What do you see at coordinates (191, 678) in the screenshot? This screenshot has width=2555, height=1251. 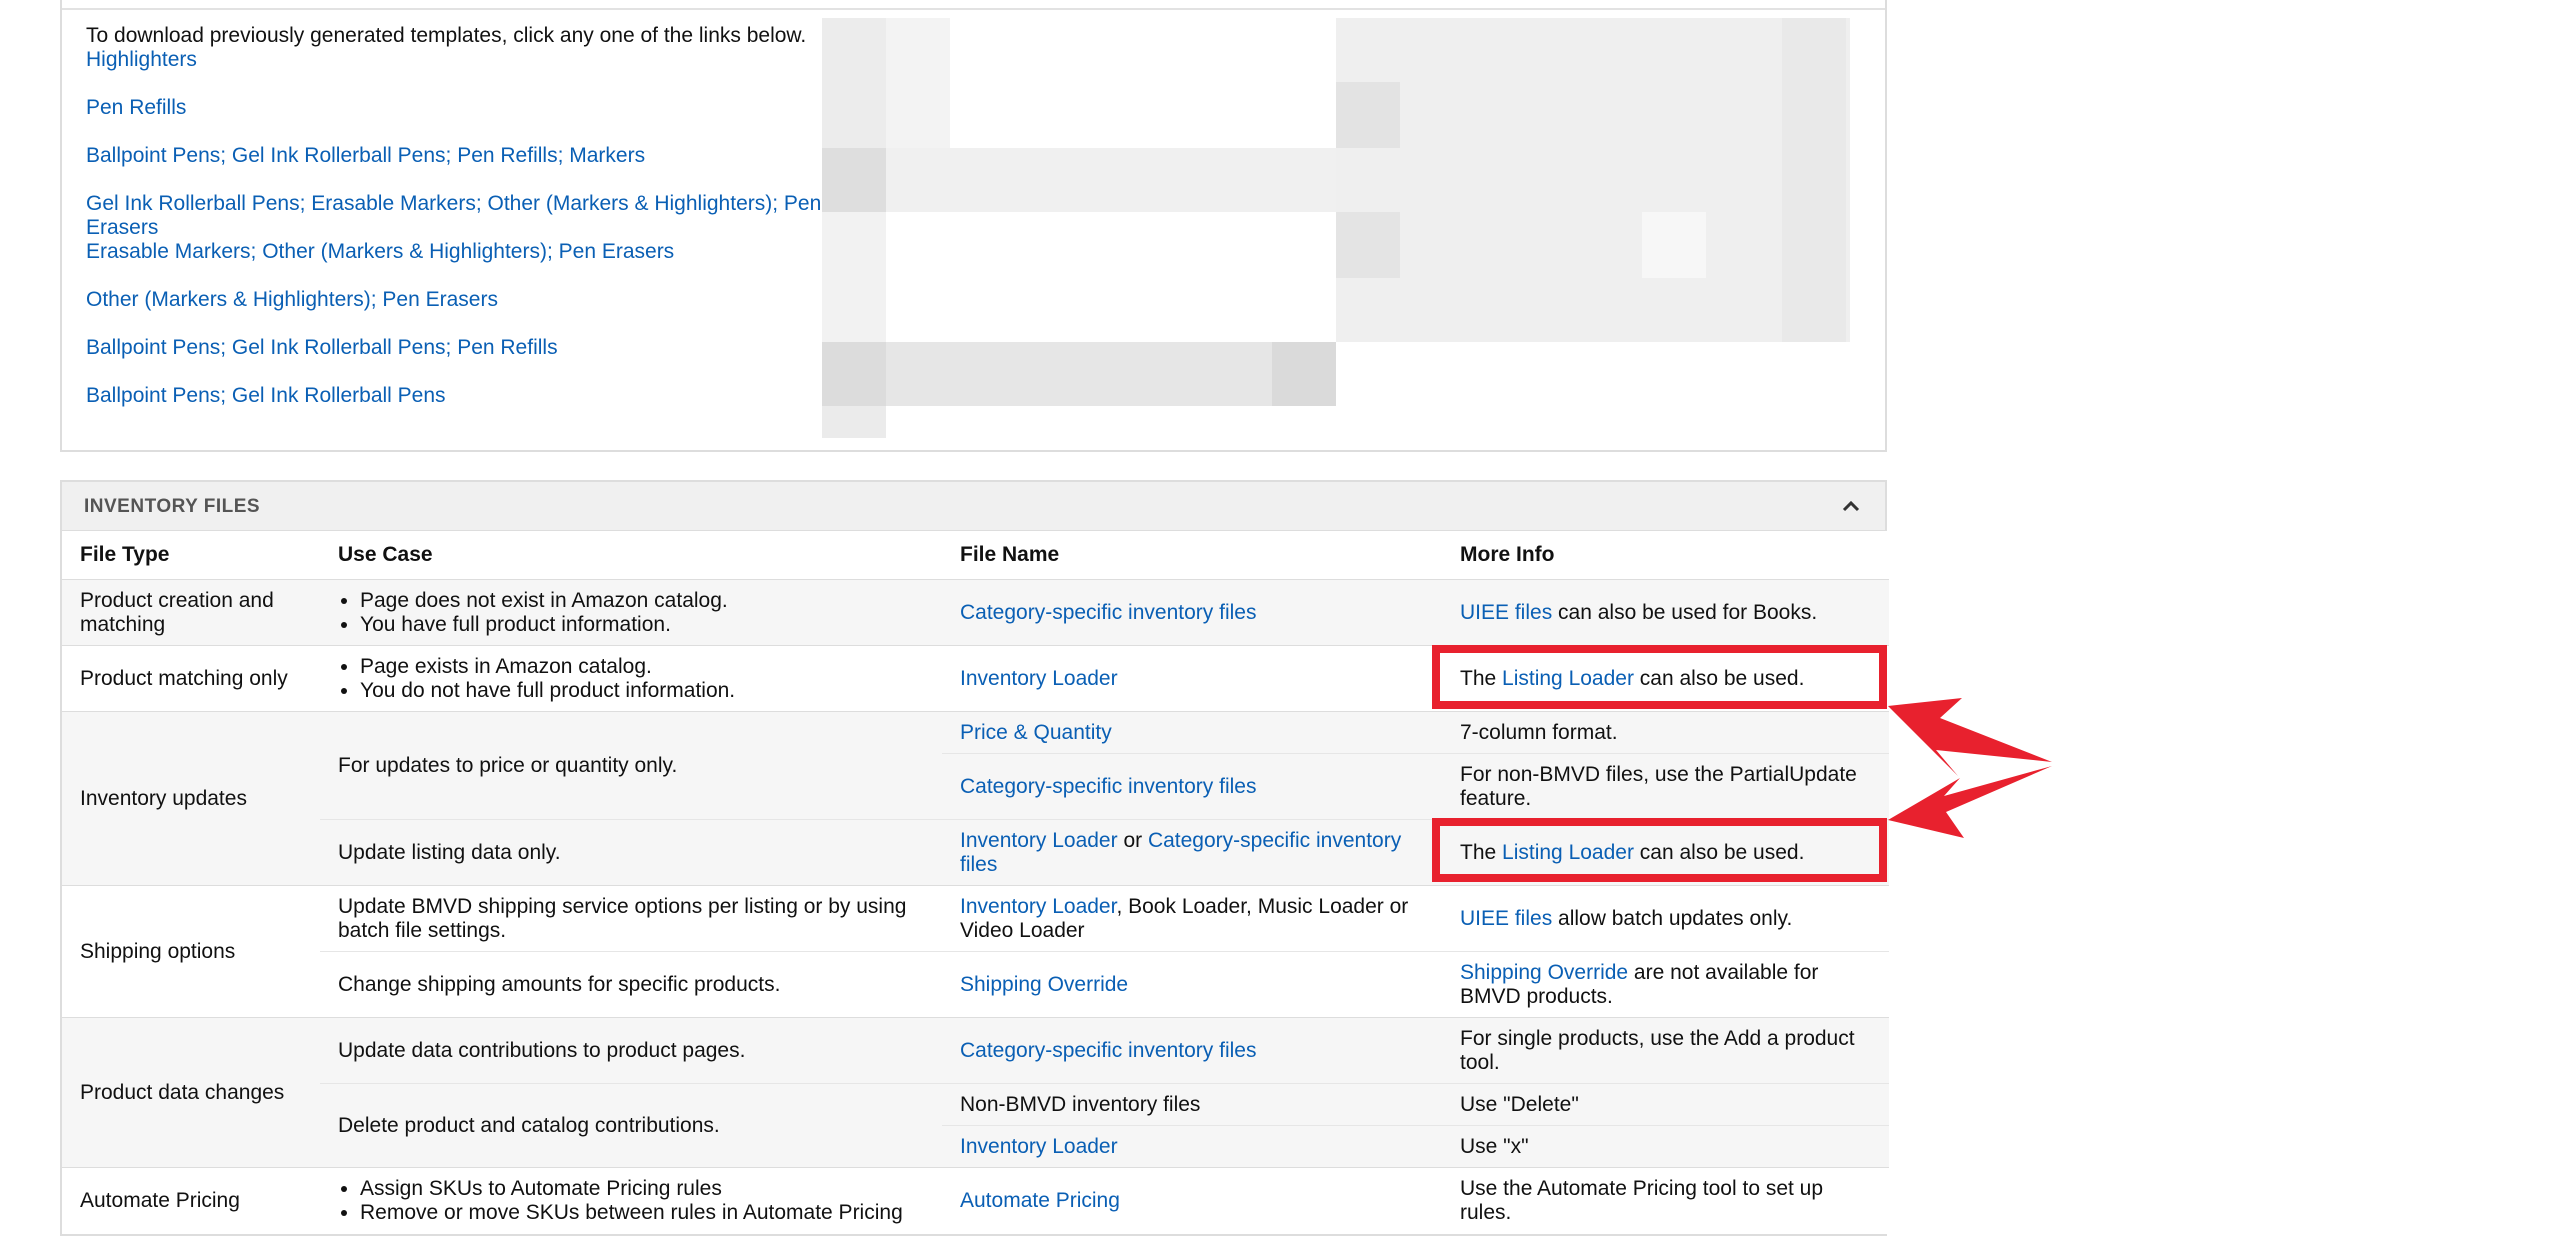 I see `file-type-cell: Product matching only` at bounding box center [191, 678].